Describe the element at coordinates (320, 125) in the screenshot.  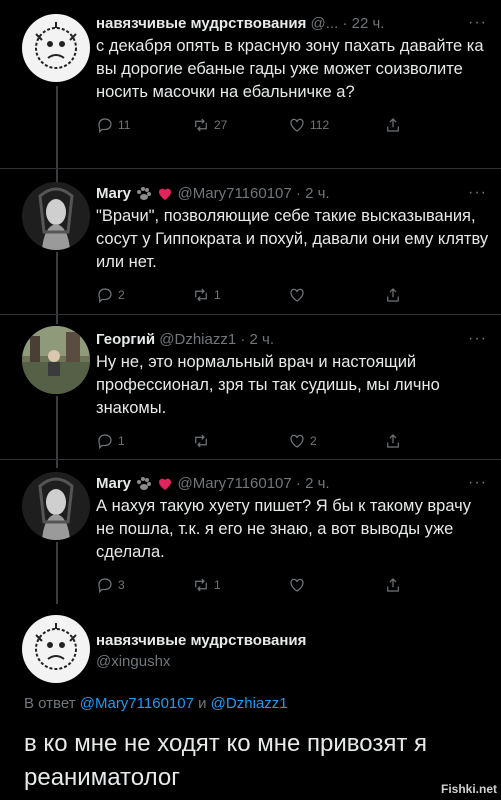
I see `like-count: 112` at that location.